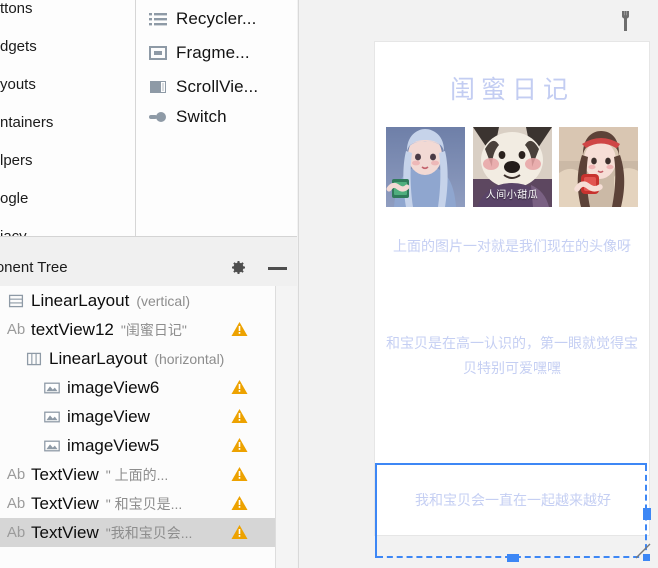 The image size is (658, 568). I want to click on component-tree-row: LinearLayout (horizontal), so click(137, 358).